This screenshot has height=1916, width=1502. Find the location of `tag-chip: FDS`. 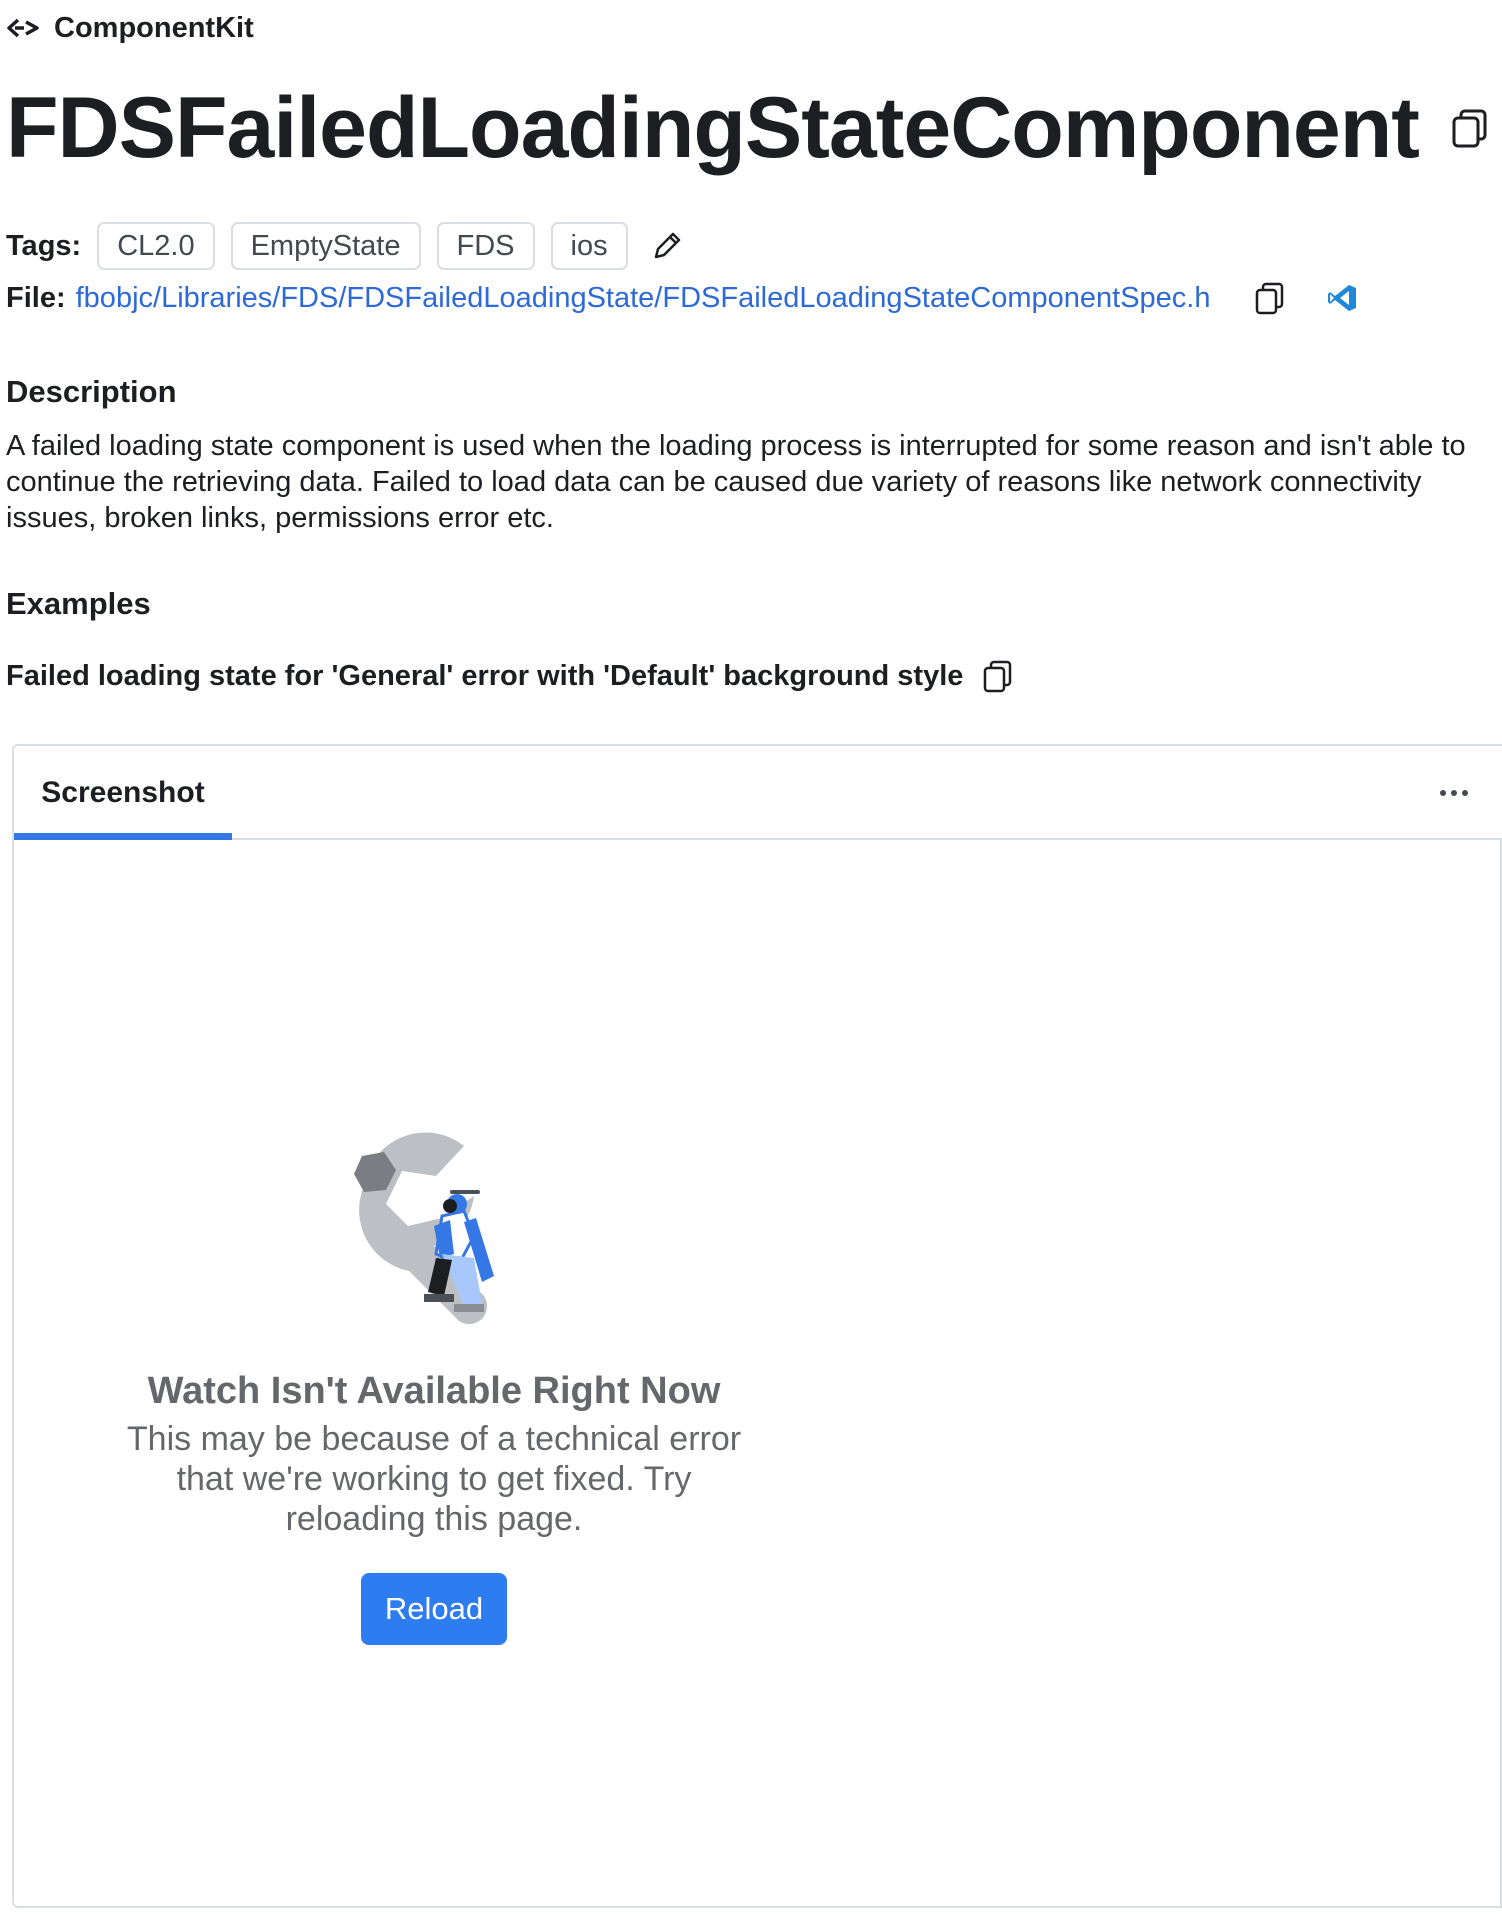

tag-chip: FDS is located at coordinates (485, 246).